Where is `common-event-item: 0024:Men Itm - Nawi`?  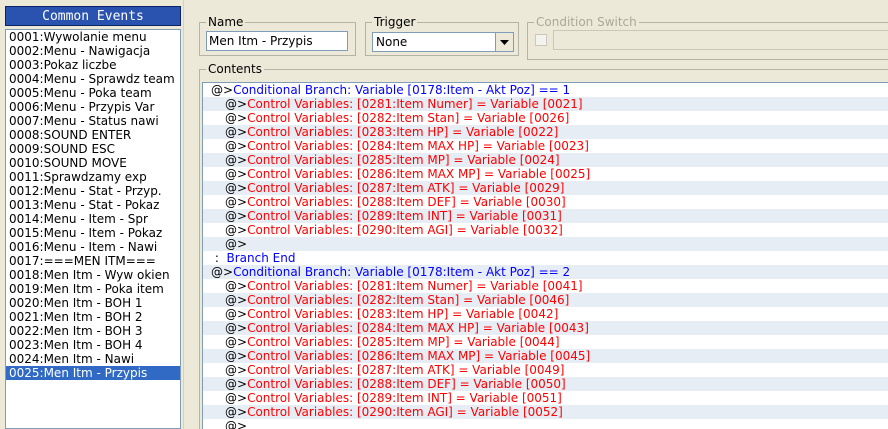
common-event-item: 0024:Men Itm - Nawi is located at coordinates (93, 359).